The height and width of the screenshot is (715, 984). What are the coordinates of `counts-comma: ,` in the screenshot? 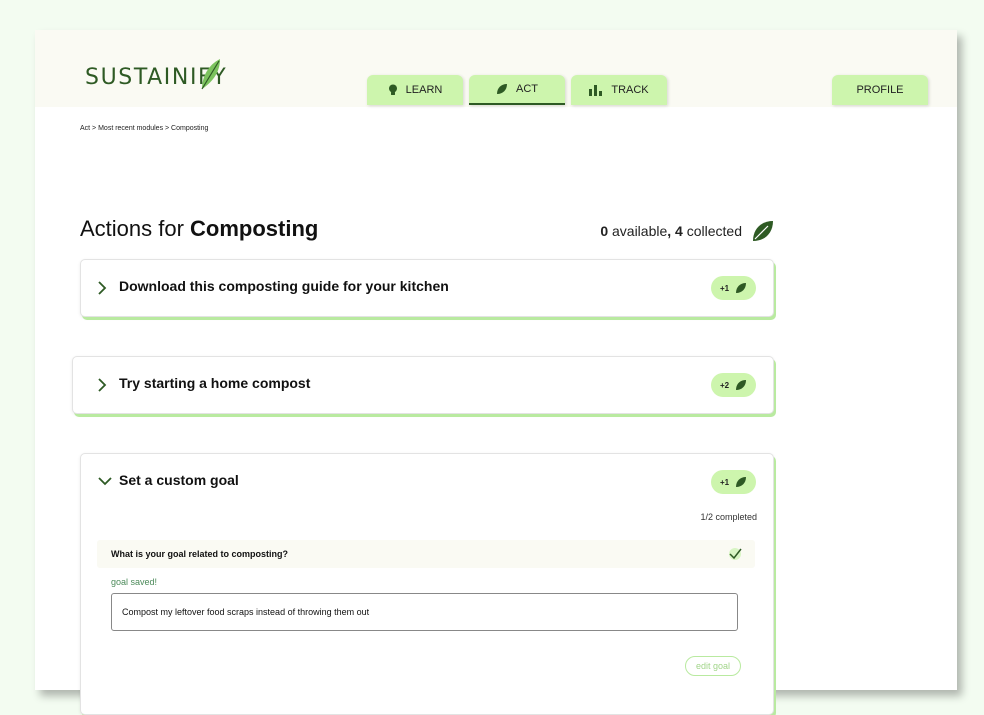 It's located at (669, 231).